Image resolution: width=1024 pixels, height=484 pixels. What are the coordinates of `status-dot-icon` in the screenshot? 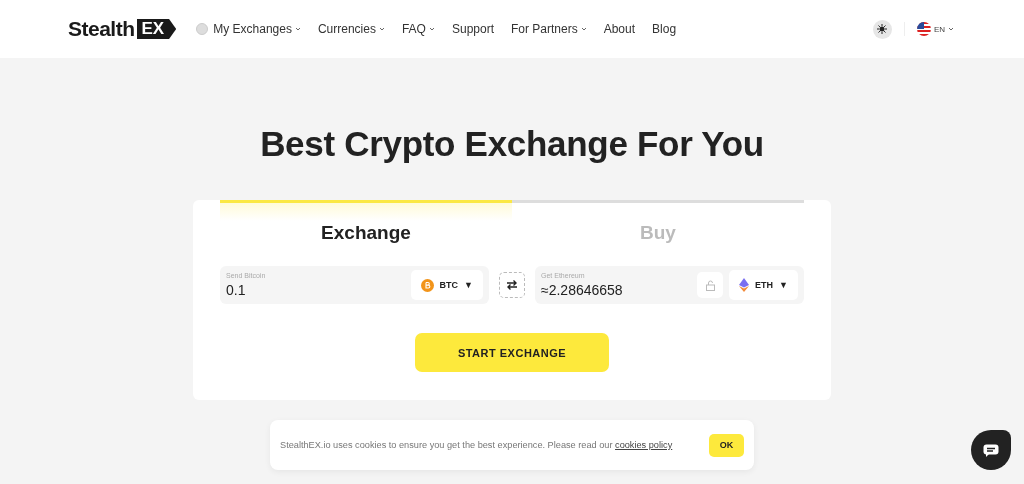 It's located at (202, 29).